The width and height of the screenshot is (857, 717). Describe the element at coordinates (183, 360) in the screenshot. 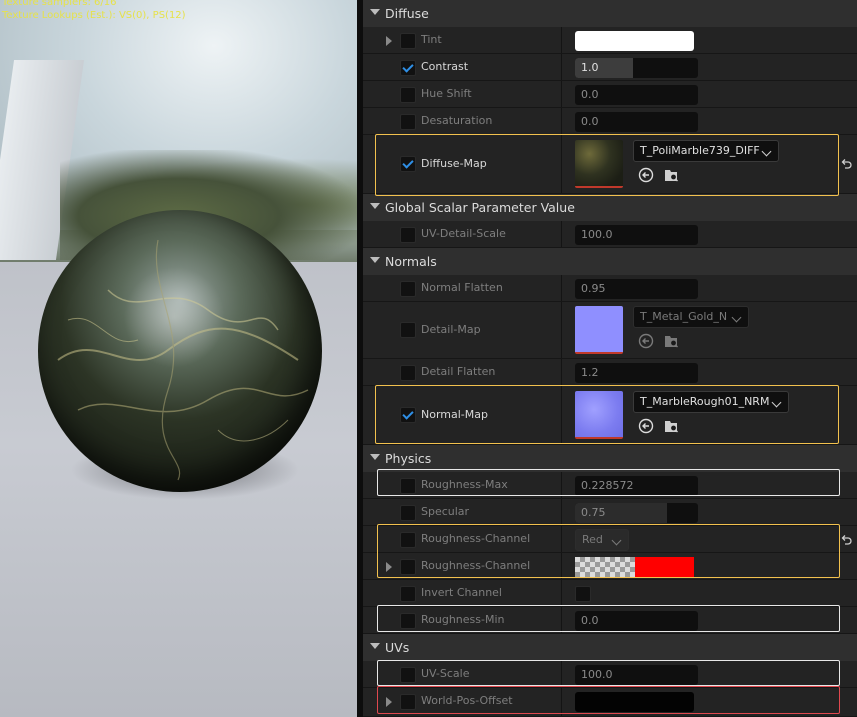

I see `marble-veins` at that location.